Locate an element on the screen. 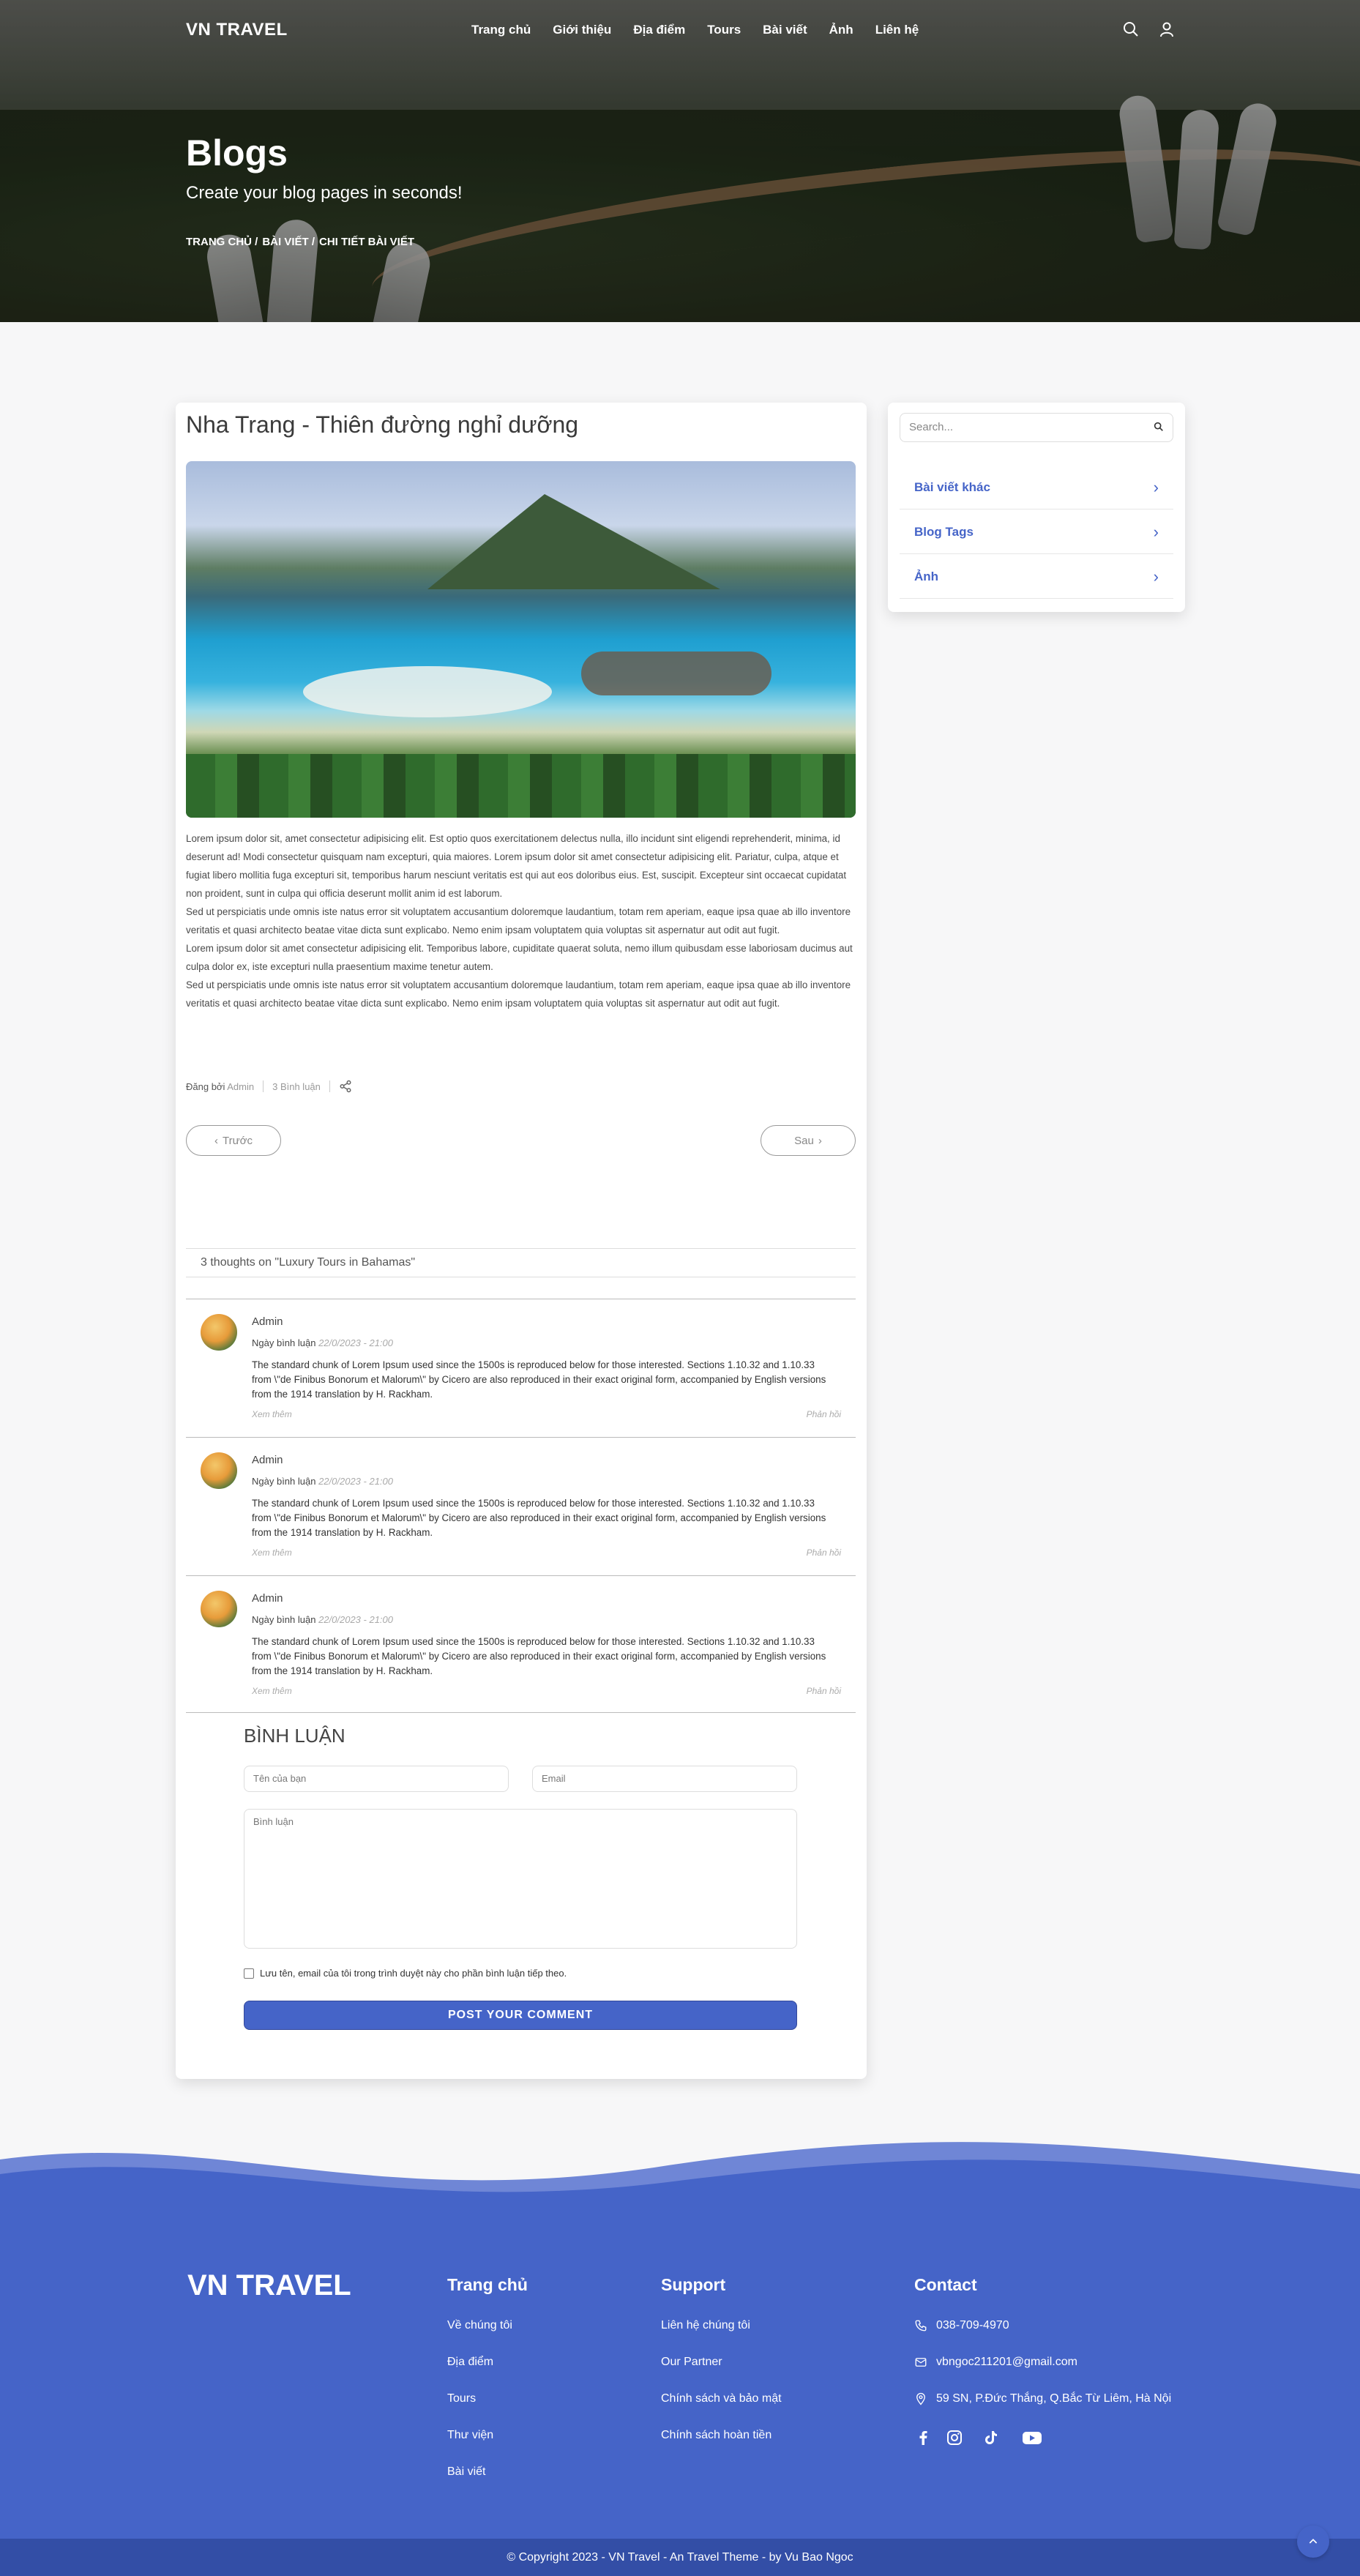 Image resolution: width=1360 pixels, height=2576 pixels. footer-link-partner: Our Partner is located at coordinates (691, 2362).